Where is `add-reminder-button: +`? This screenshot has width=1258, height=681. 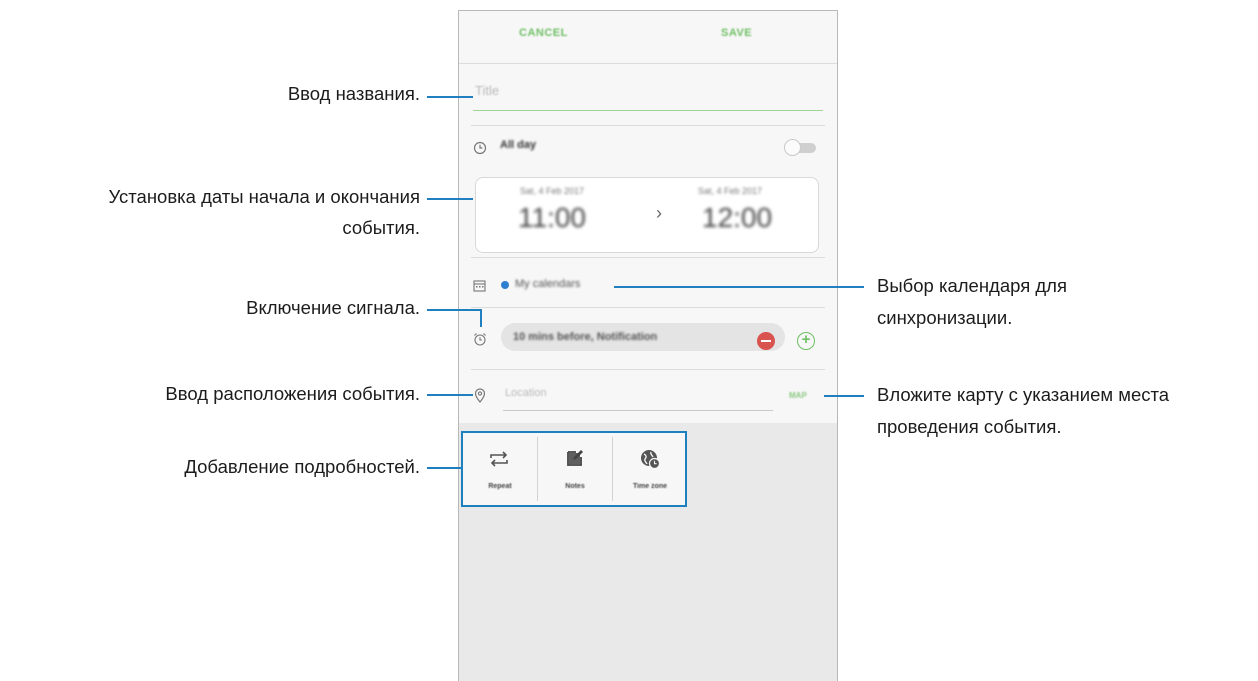
add-reminder-button: + is located at coordinates (806, 341).